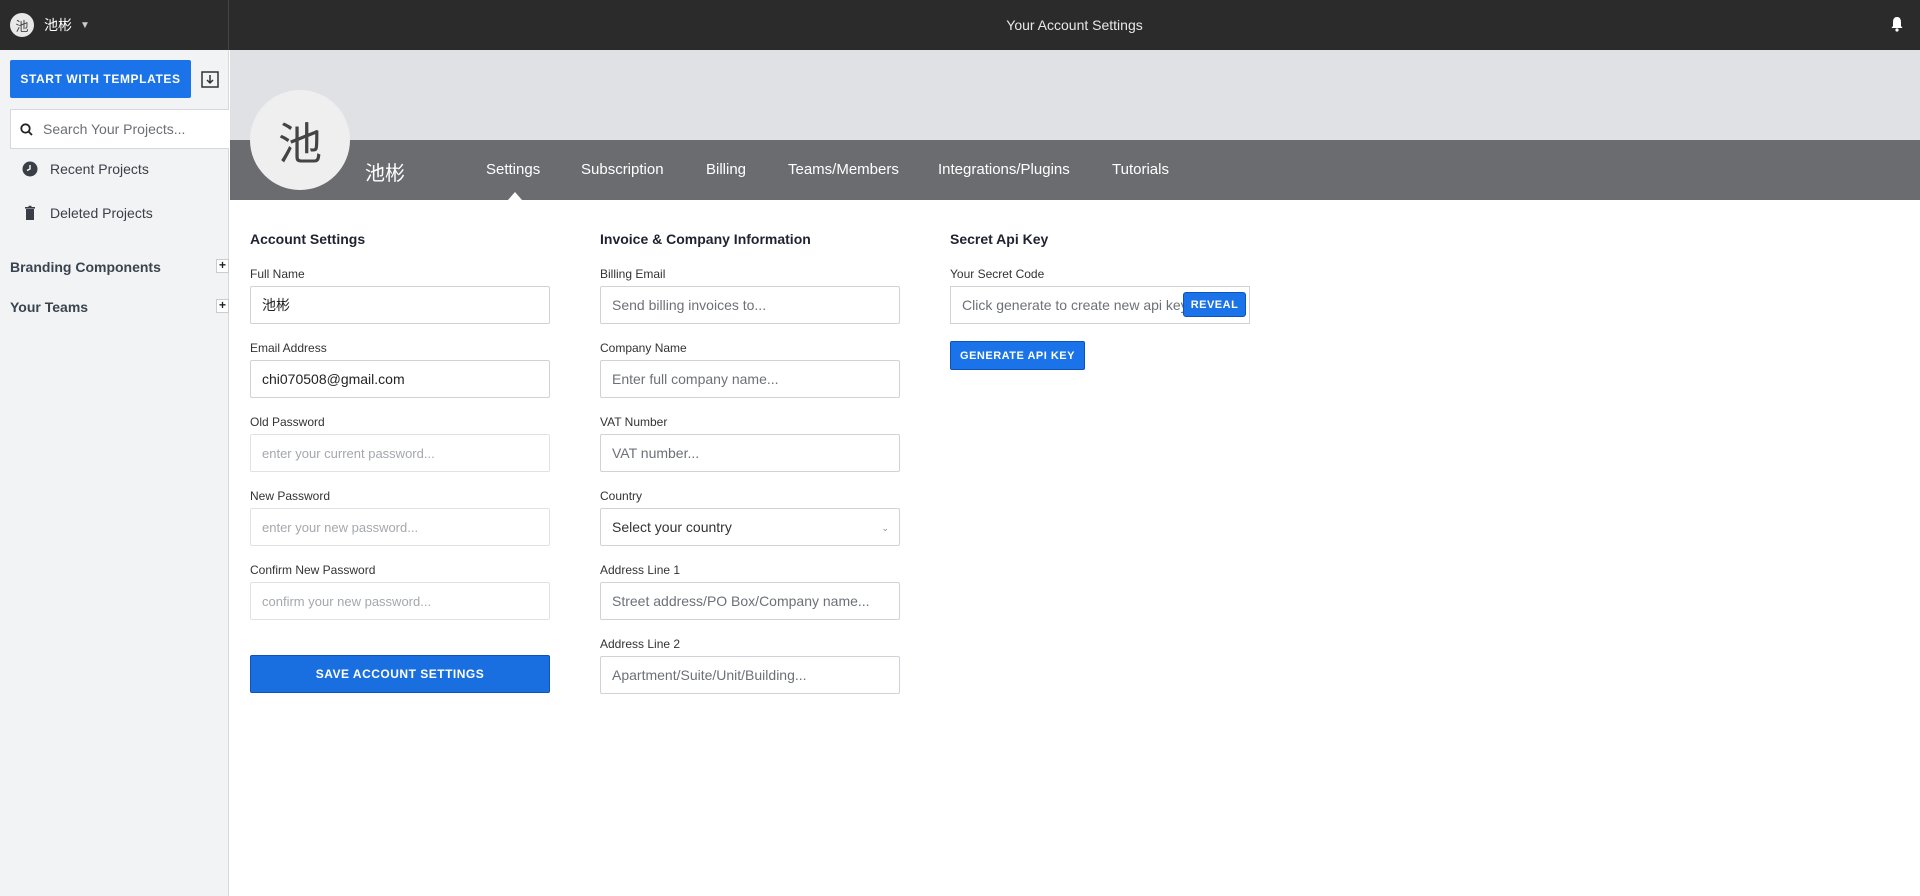 The width and height of the screenshot is (1920, 896). I want to click on chevron-down-icon: ▼, so click(85, 25).